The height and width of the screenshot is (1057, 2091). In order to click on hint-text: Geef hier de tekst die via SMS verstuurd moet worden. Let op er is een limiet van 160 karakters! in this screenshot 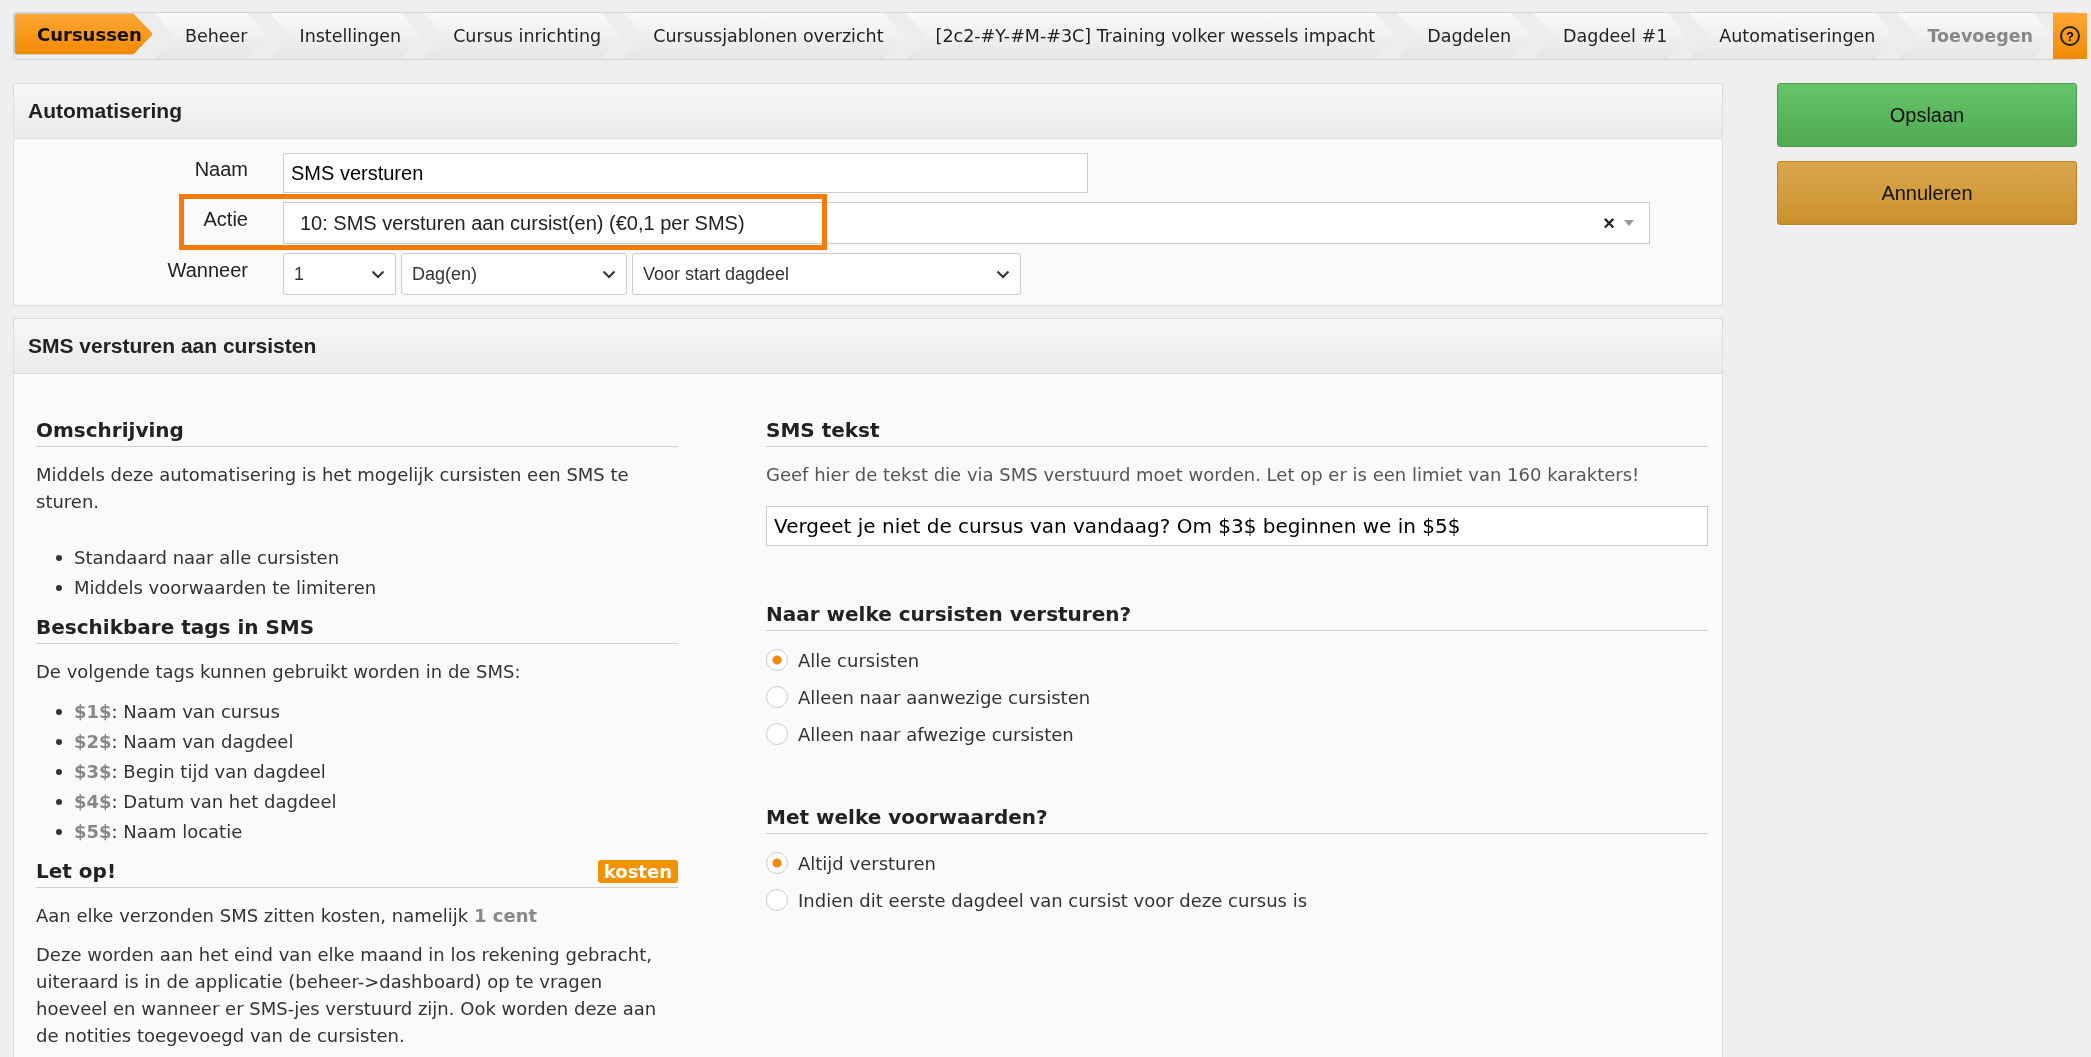, I will do `click(1203, 475)`.